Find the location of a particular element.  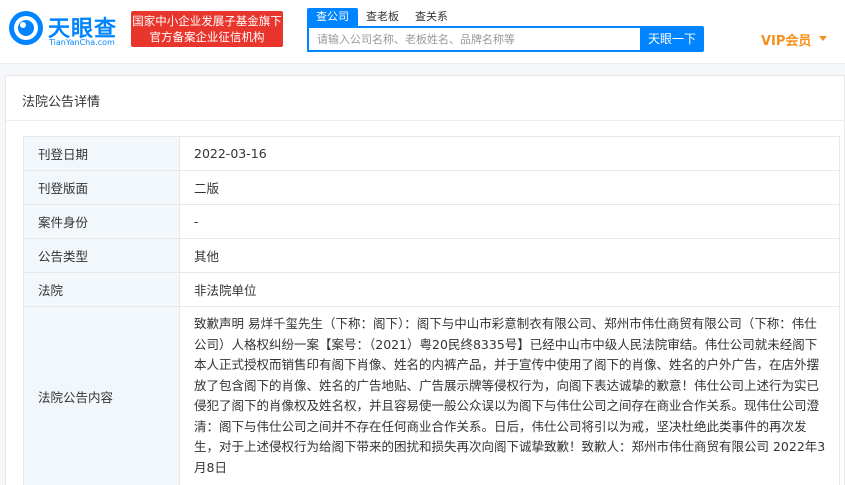

tianyancha-logo-icon is located at coordinates (26, 28).